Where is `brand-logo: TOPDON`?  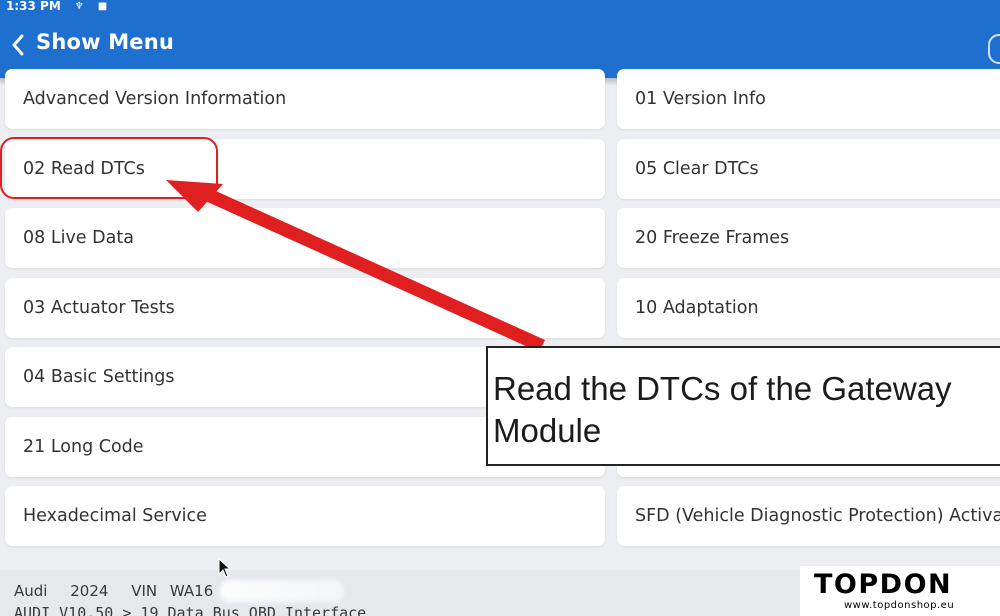
brand-logo: TOPDON is located at coordinates (883, 584).